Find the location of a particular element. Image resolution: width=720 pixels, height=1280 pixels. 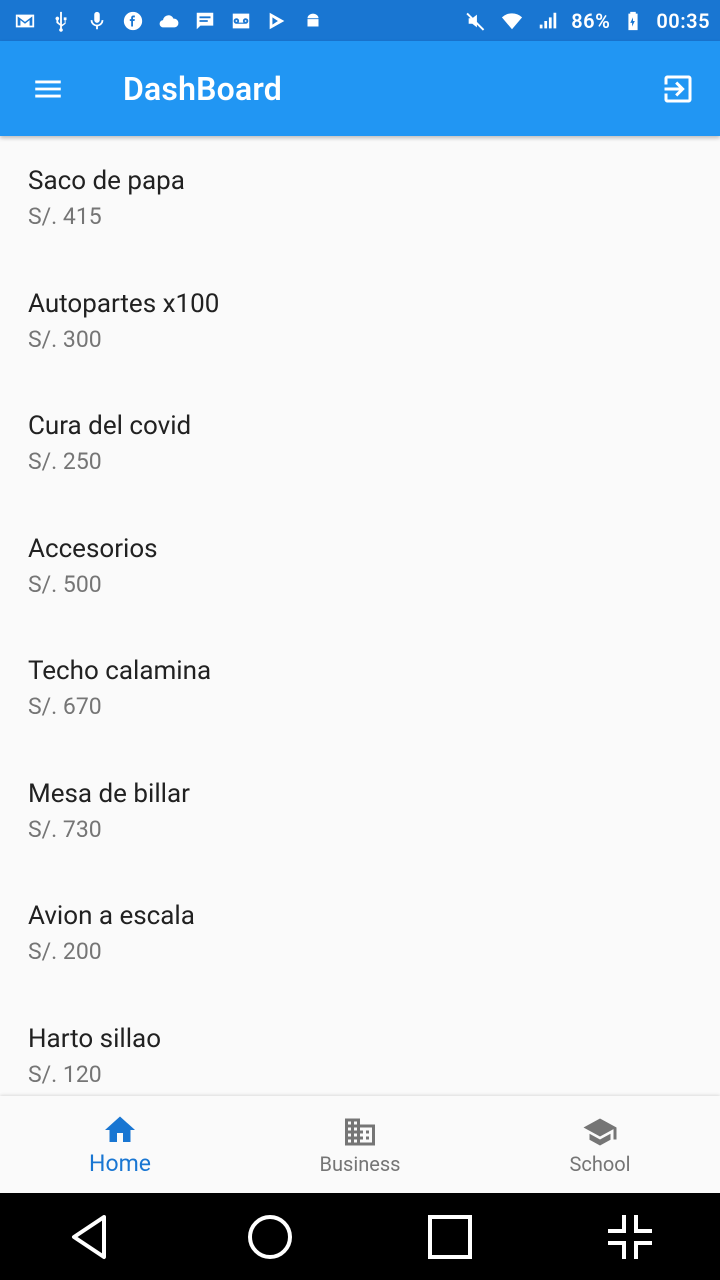

cloud-icon is located at coordinates (169, 21).